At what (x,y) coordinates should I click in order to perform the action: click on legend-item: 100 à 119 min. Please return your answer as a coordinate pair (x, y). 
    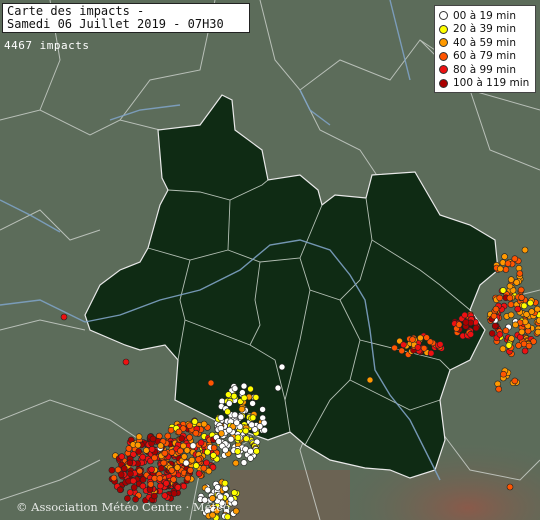
    Looking at the image, I should click on (485, 84).